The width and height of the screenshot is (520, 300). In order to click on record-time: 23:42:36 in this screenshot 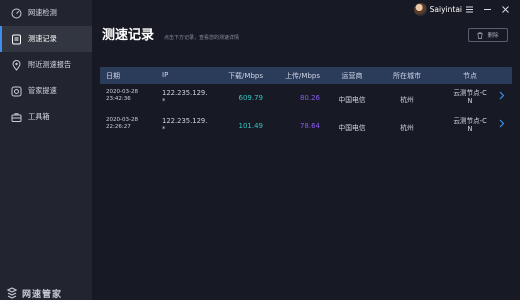, I will do `click(118, 99)`.